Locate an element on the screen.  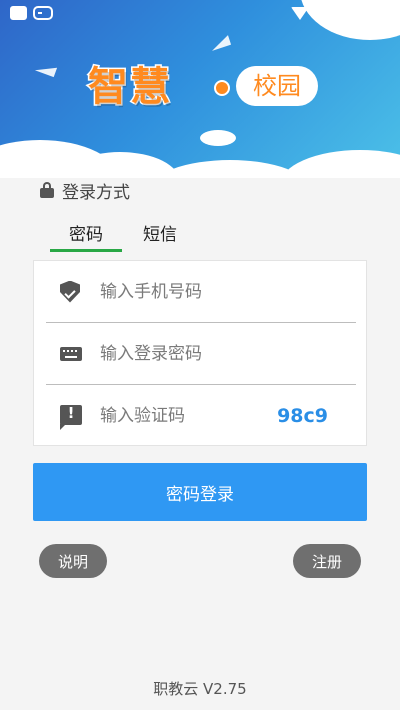
keyboard-icon is located at coordinates (71, 354).